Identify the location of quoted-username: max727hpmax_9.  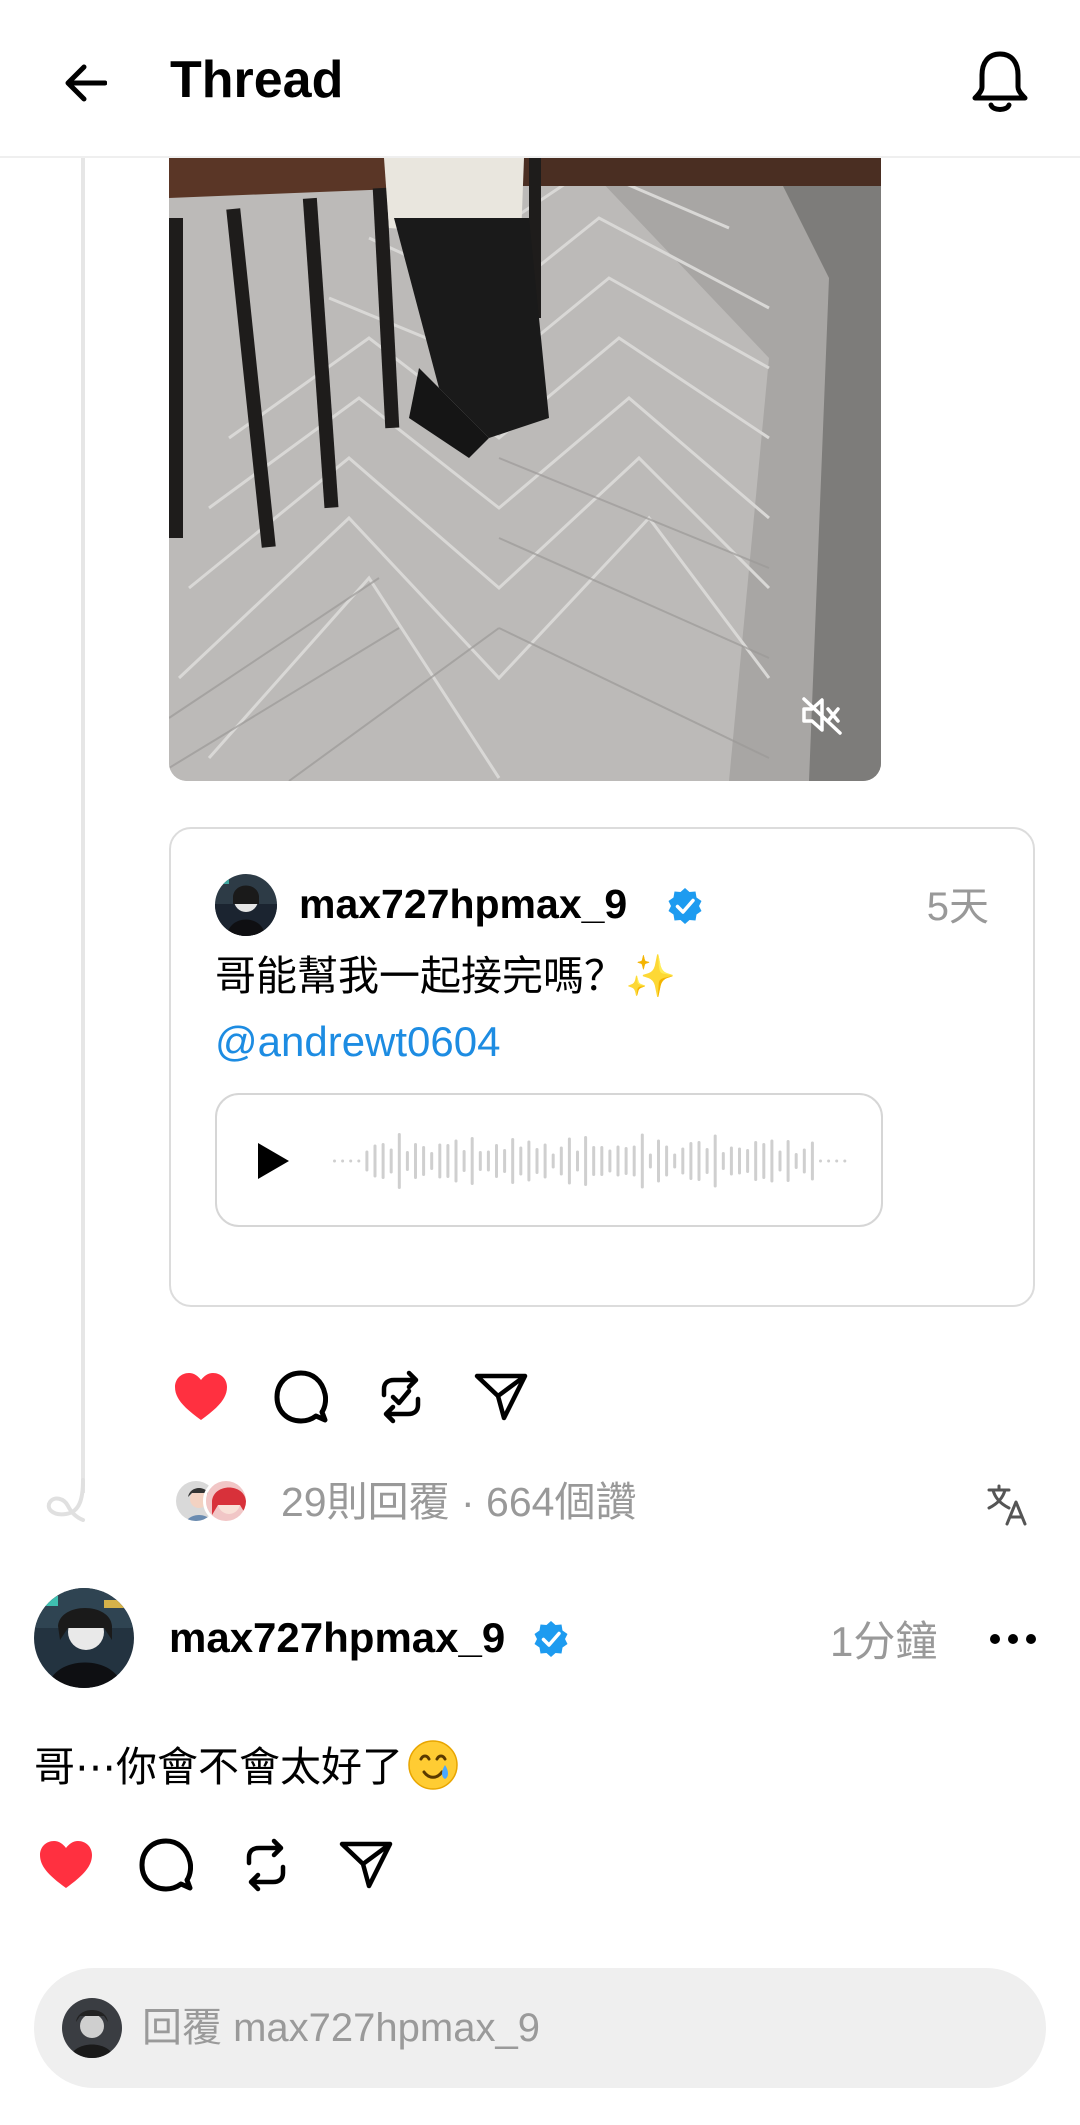
(463, 904).